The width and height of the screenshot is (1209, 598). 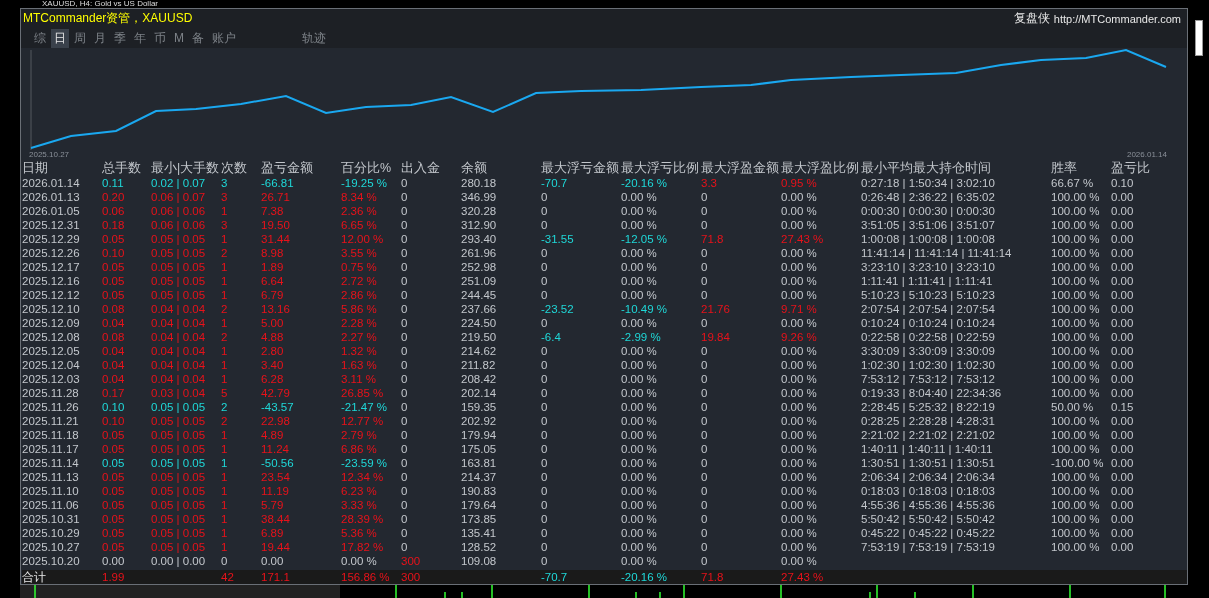 What do you see at coordinates (580, 168) in the screenshot?
I see `column-header: 最大浮亏金额` at bounding box center [580, 168].